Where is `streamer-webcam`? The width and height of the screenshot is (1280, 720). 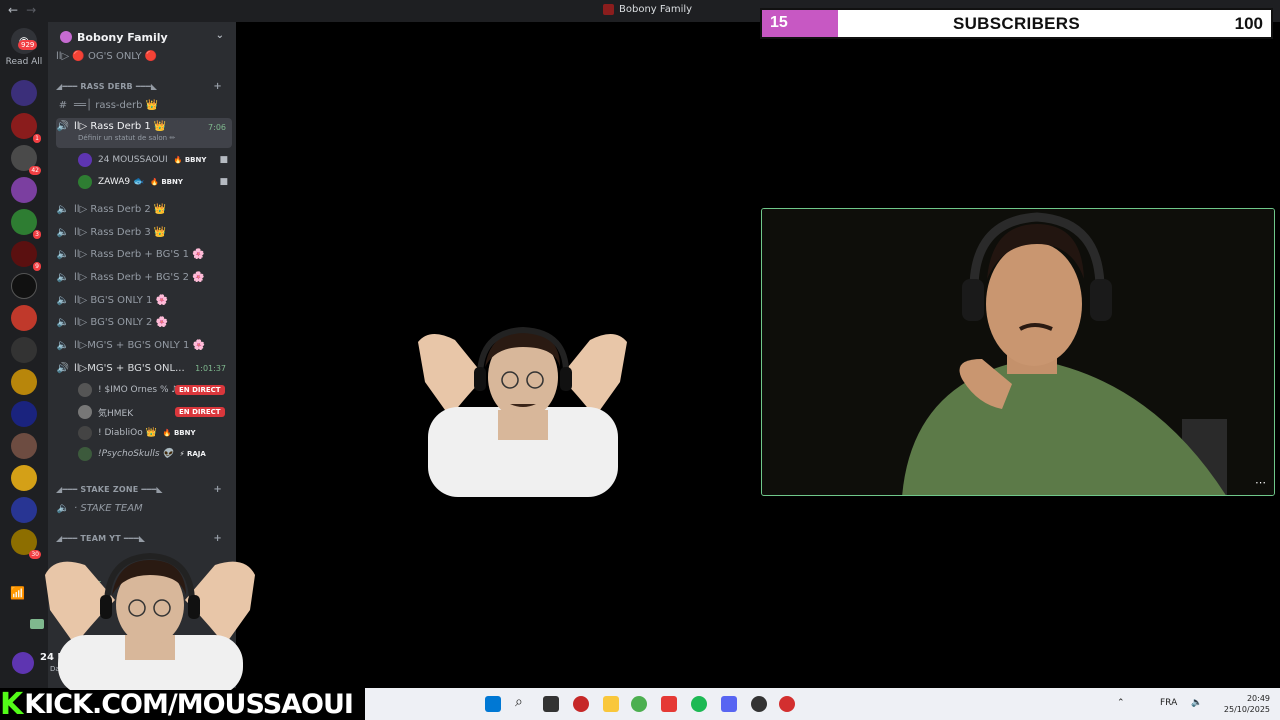 streamer-webcam is located at coordinates (522, 411).